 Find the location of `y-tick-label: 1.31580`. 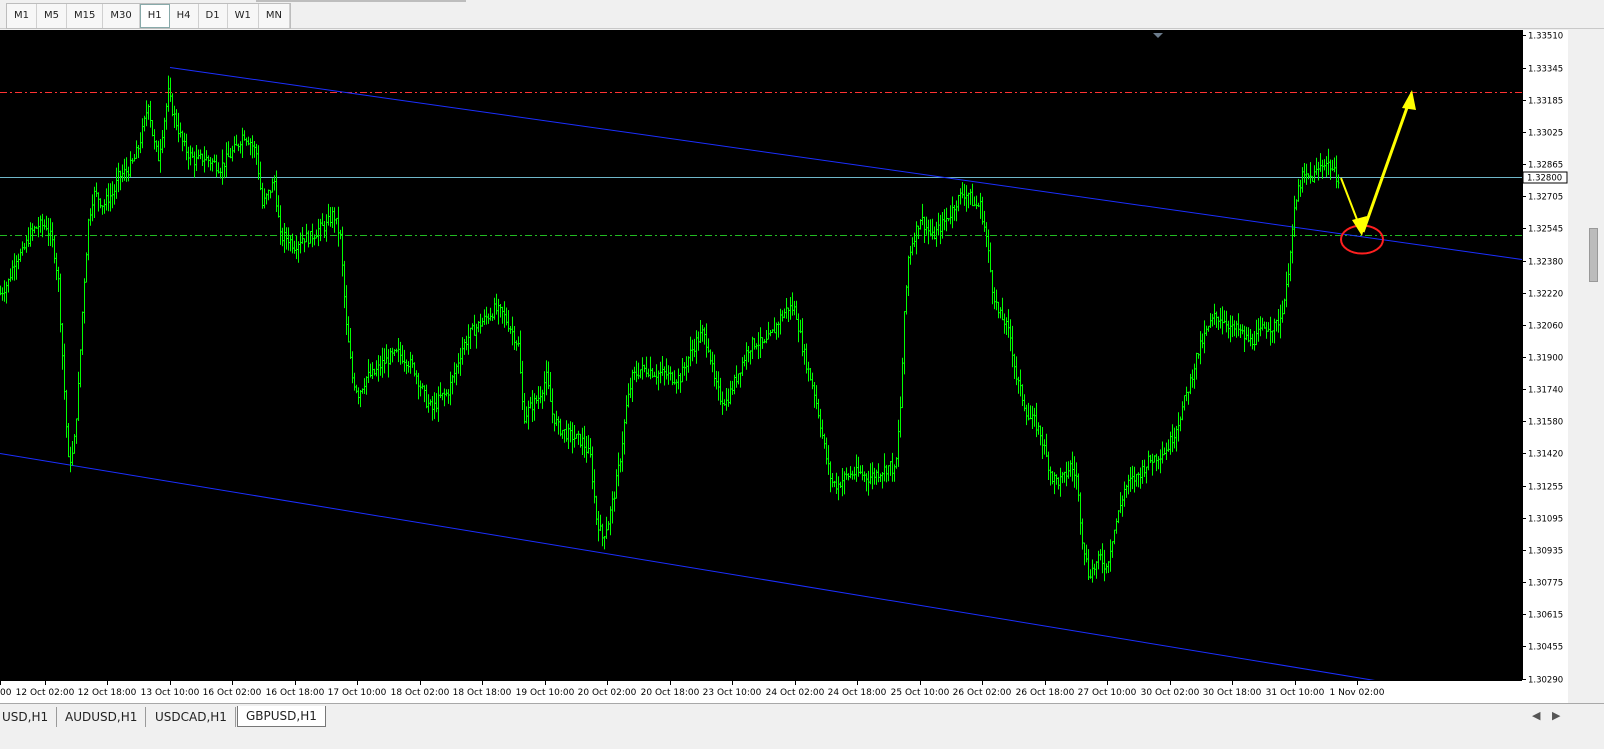

y-tick-label: 1.31580 is located at coordinates (1545, 423).